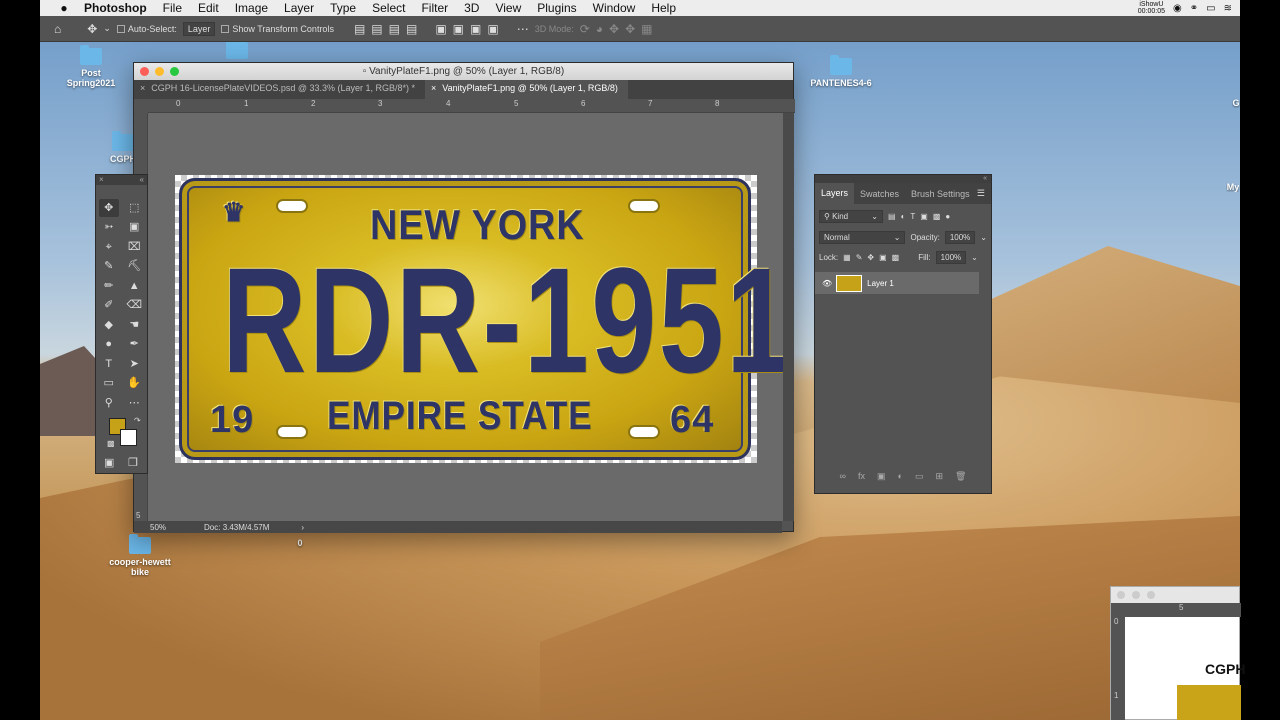  Describe the element at coordinates (835, 193) in the screenshot. I see `tab-layers: Layers` at that location.